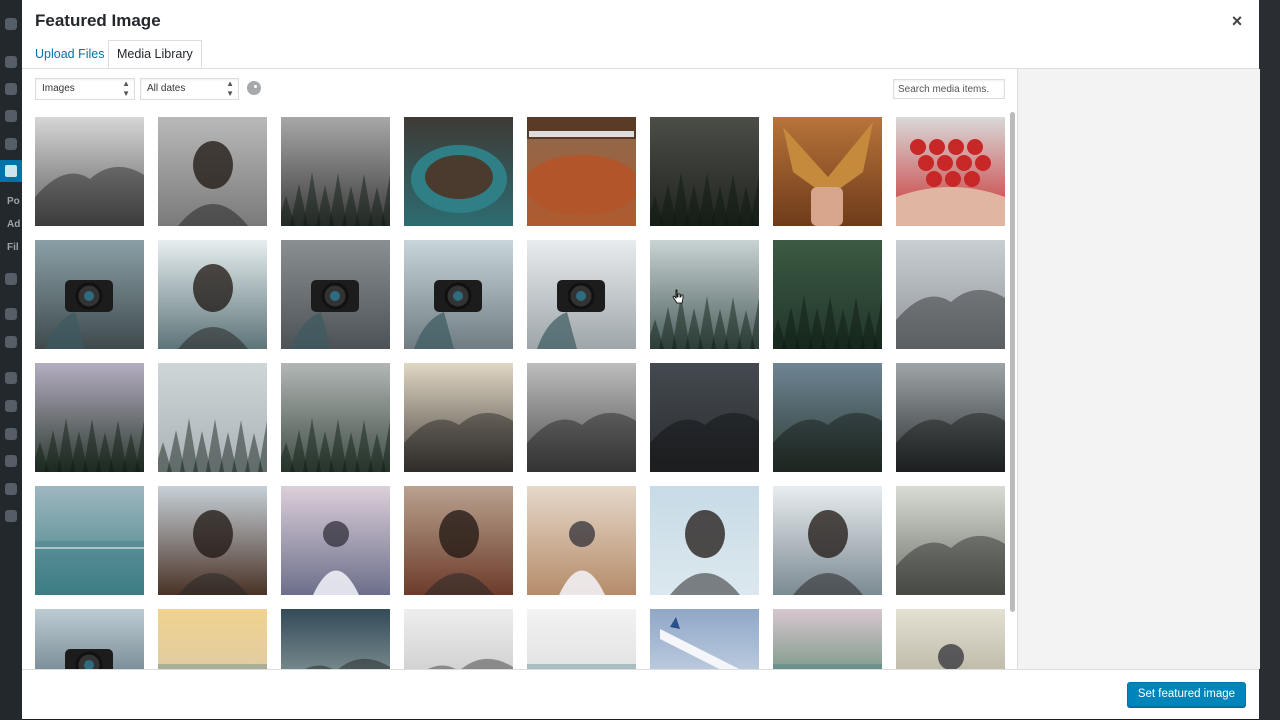 This screenshot has width=1280, height=720. What do you see at coordinates (98, 20) in the screenshot?
I see `modal-title: Featured Image` at bounding box center [98, 20].